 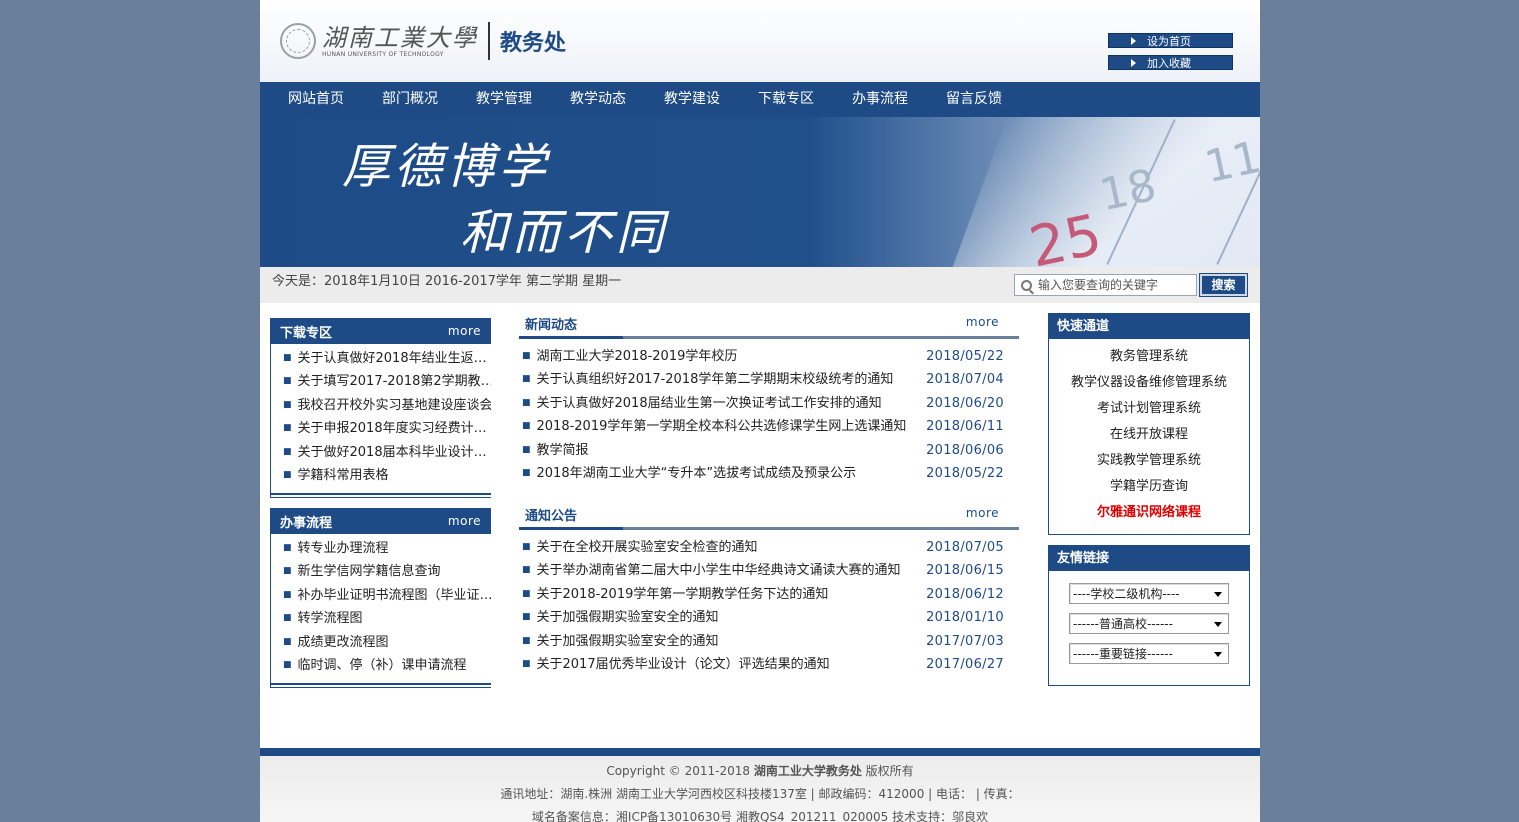 I want to click on news-item-title: 2018-2019学年第一学期全校本科公共选修课学生网上选课通知, so click(x=721, y=427).